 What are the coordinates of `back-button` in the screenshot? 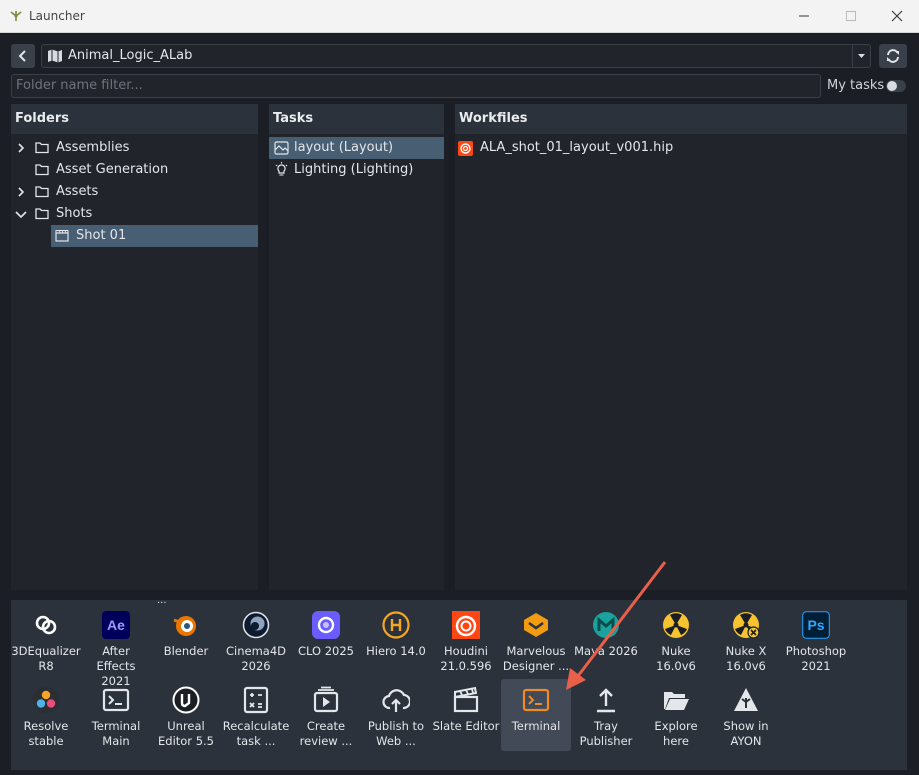 It's located at (23, 56).